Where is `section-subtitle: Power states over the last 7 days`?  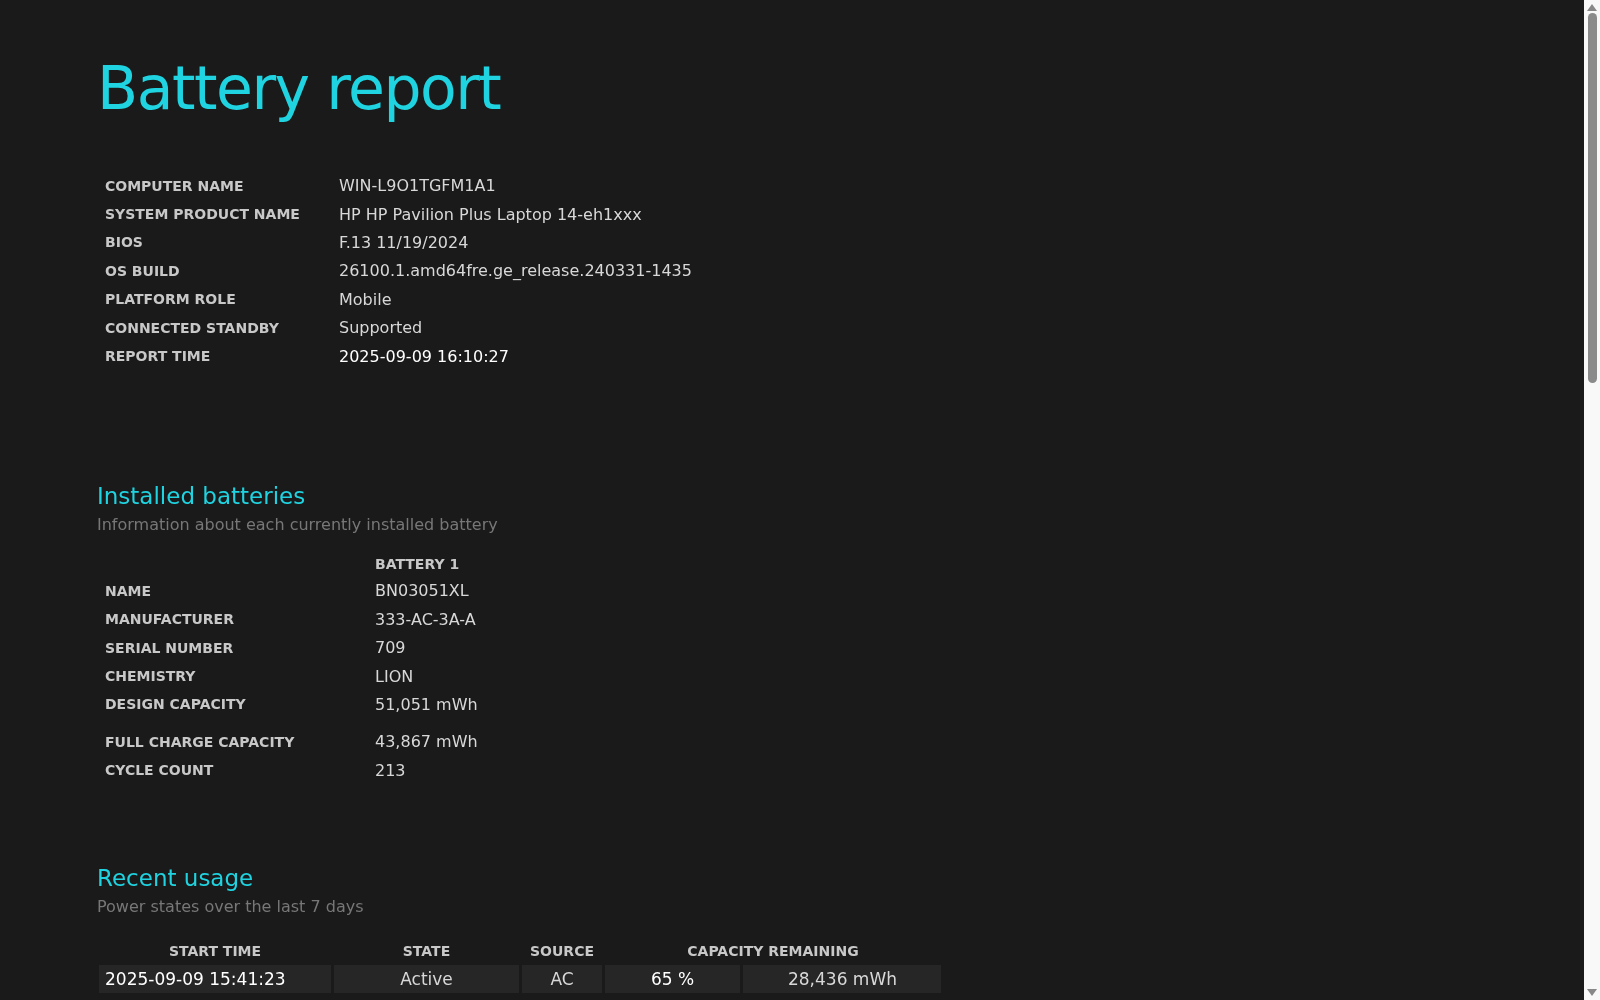 section-subtitle: Power states over the last 7 days is located at coordinates (230, 907).